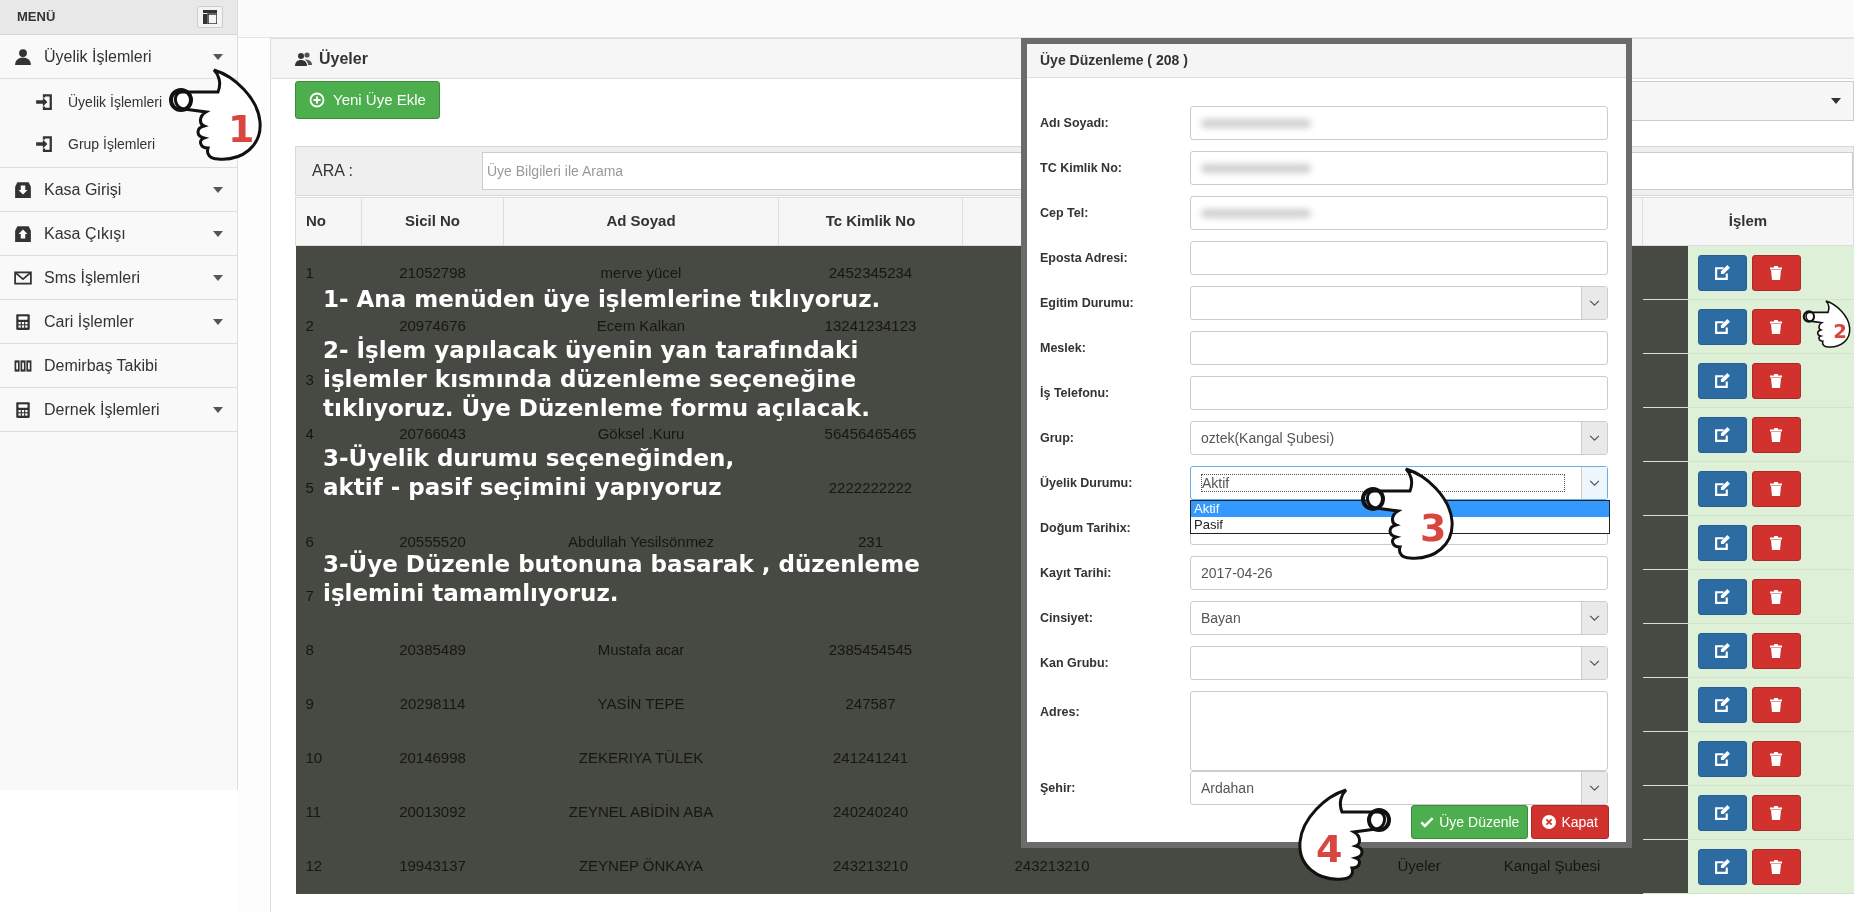  I want to click on step-number: 4, so click(1329, 849).